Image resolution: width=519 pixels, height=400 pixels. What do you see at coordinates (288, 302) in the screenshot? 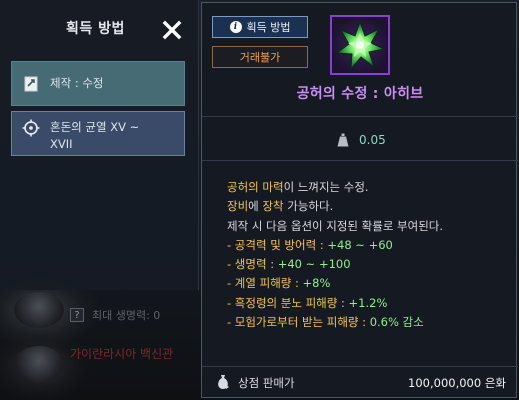
I see `option-name: - 흑정령의 분노 피해량 :` at bounding box center [288, 302].